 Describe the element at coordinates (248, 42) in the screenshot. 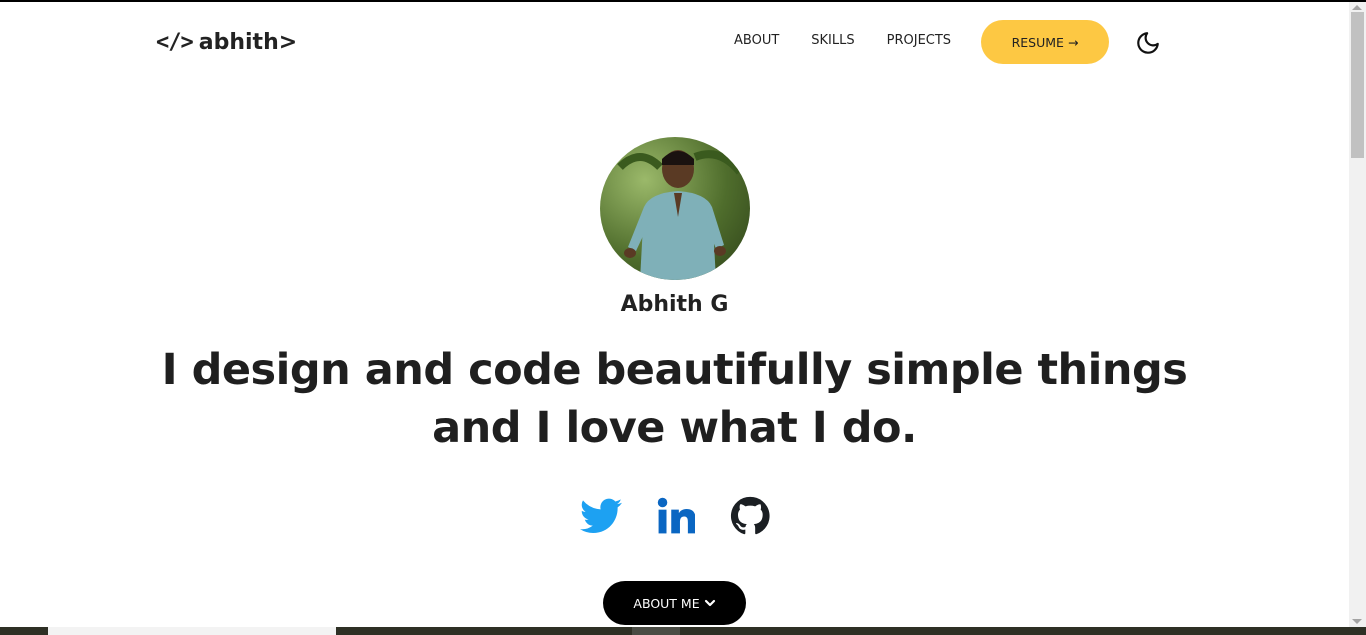

I see `logo-text: abhith>` at that location.